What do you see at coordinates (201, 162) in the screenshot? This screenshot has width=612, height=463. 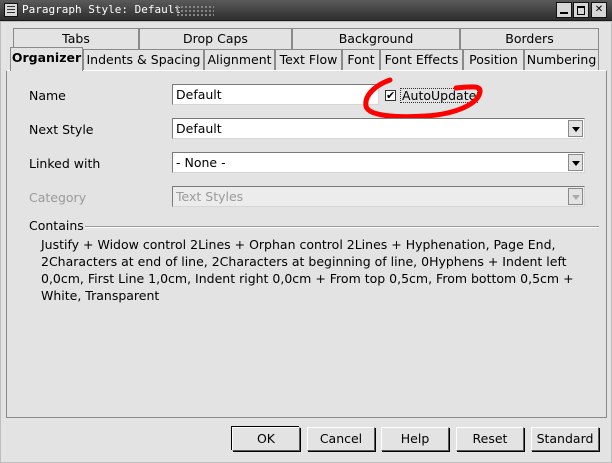 I see `linked-with-value: - None -` at bounding box center [201, 162].